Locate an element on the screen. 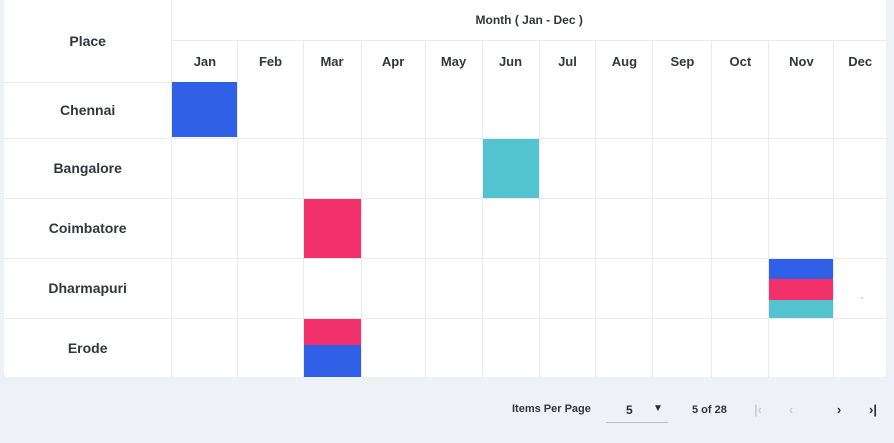  table-row: Bangalore is located at coordinates (445, 168).